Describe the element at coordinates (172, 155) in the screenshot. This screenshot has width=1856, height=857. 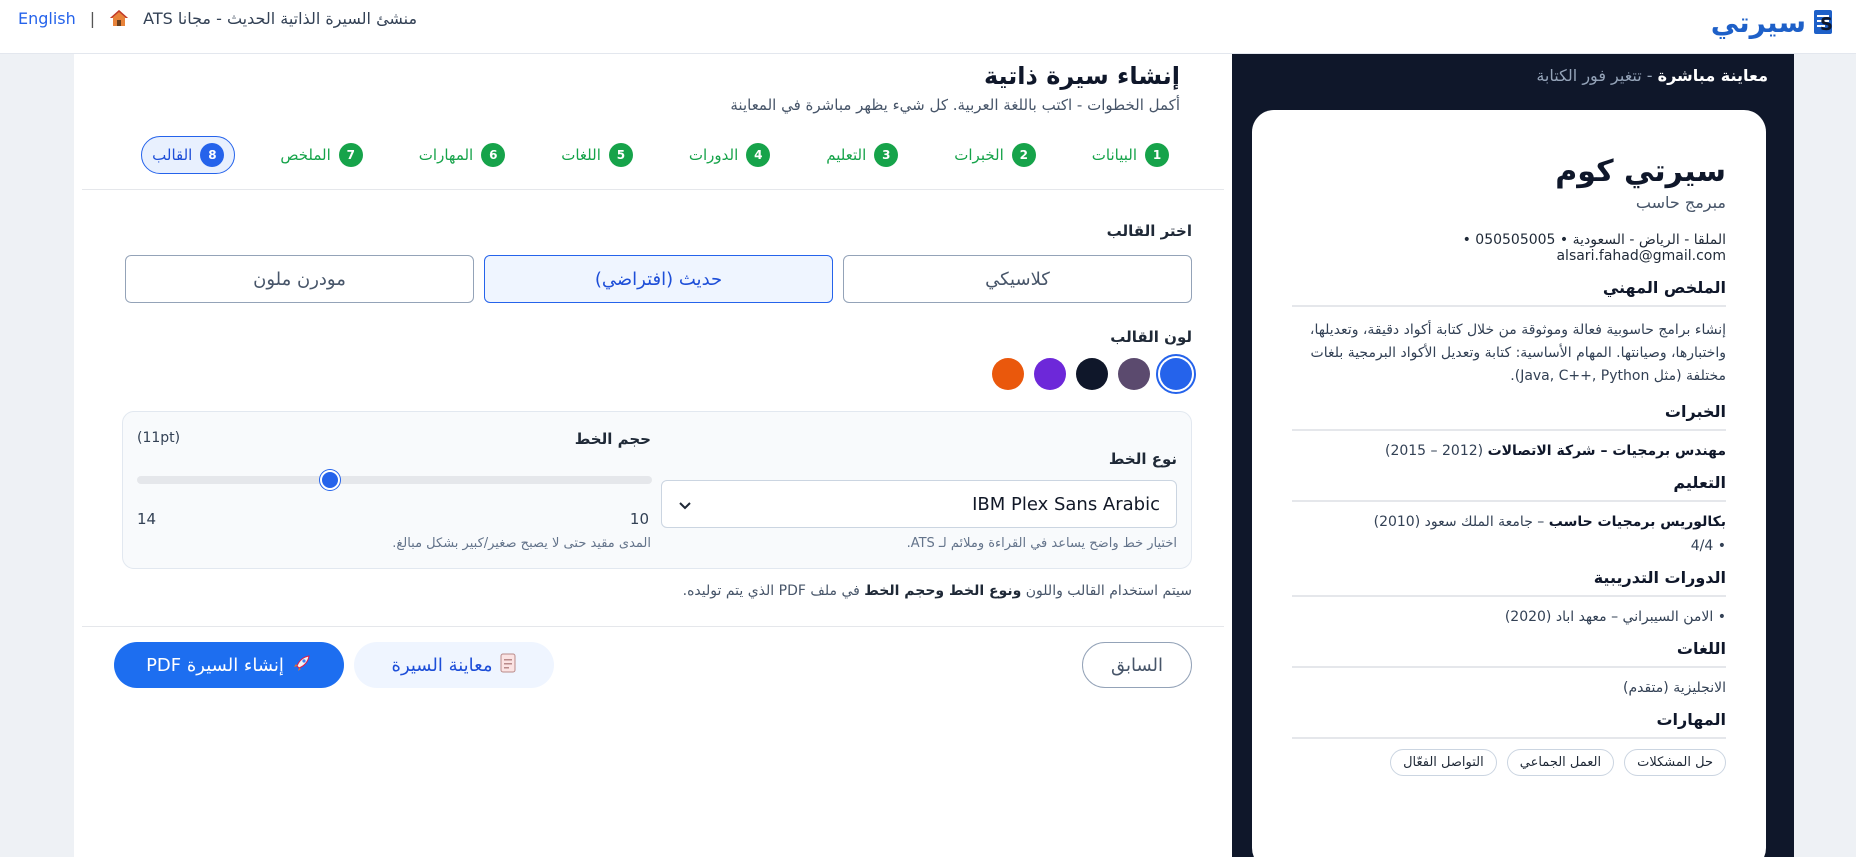
I see `step-label: القالب` at that location.